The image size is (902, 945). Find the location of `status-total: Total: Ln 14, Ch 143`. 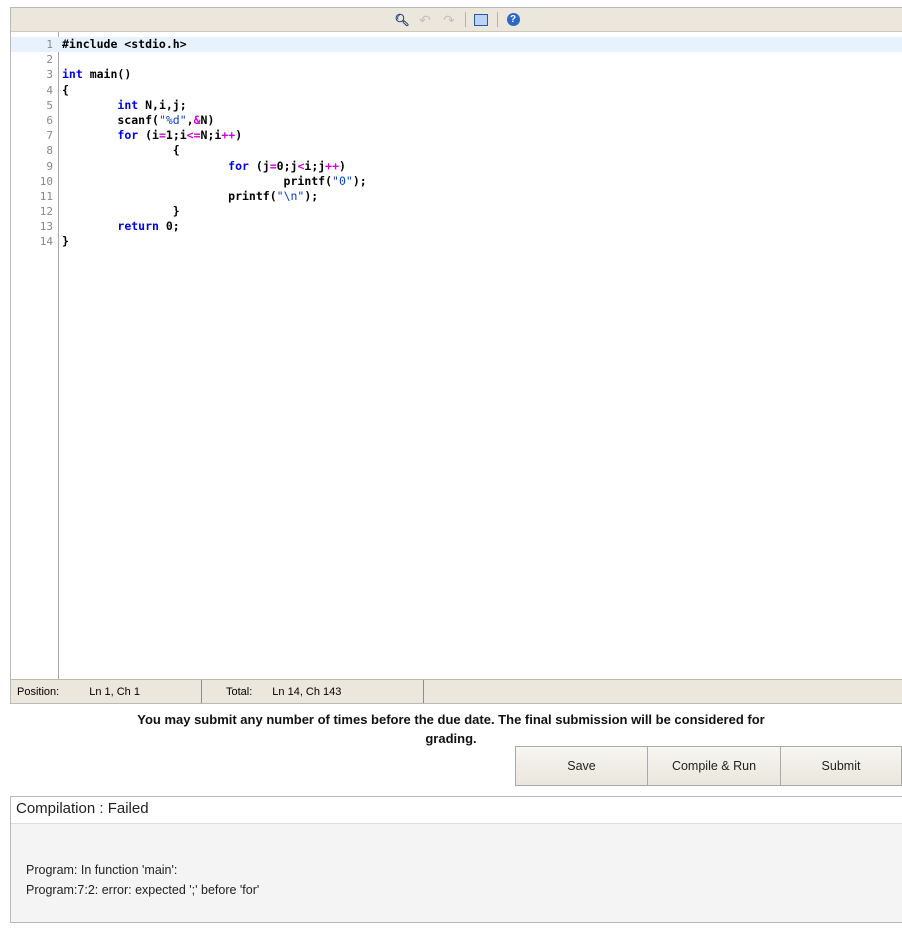

status-total: Total: Ln 14, Ch 143 is located at coordinates (313, 691).